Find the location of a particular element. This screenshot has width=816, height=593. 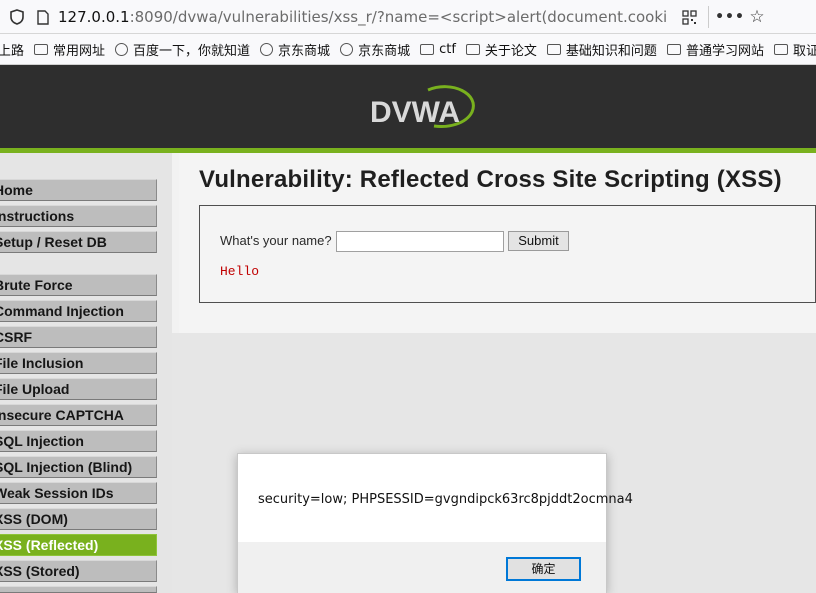

ok-button: 确定 is located at coordinates (543, 569).